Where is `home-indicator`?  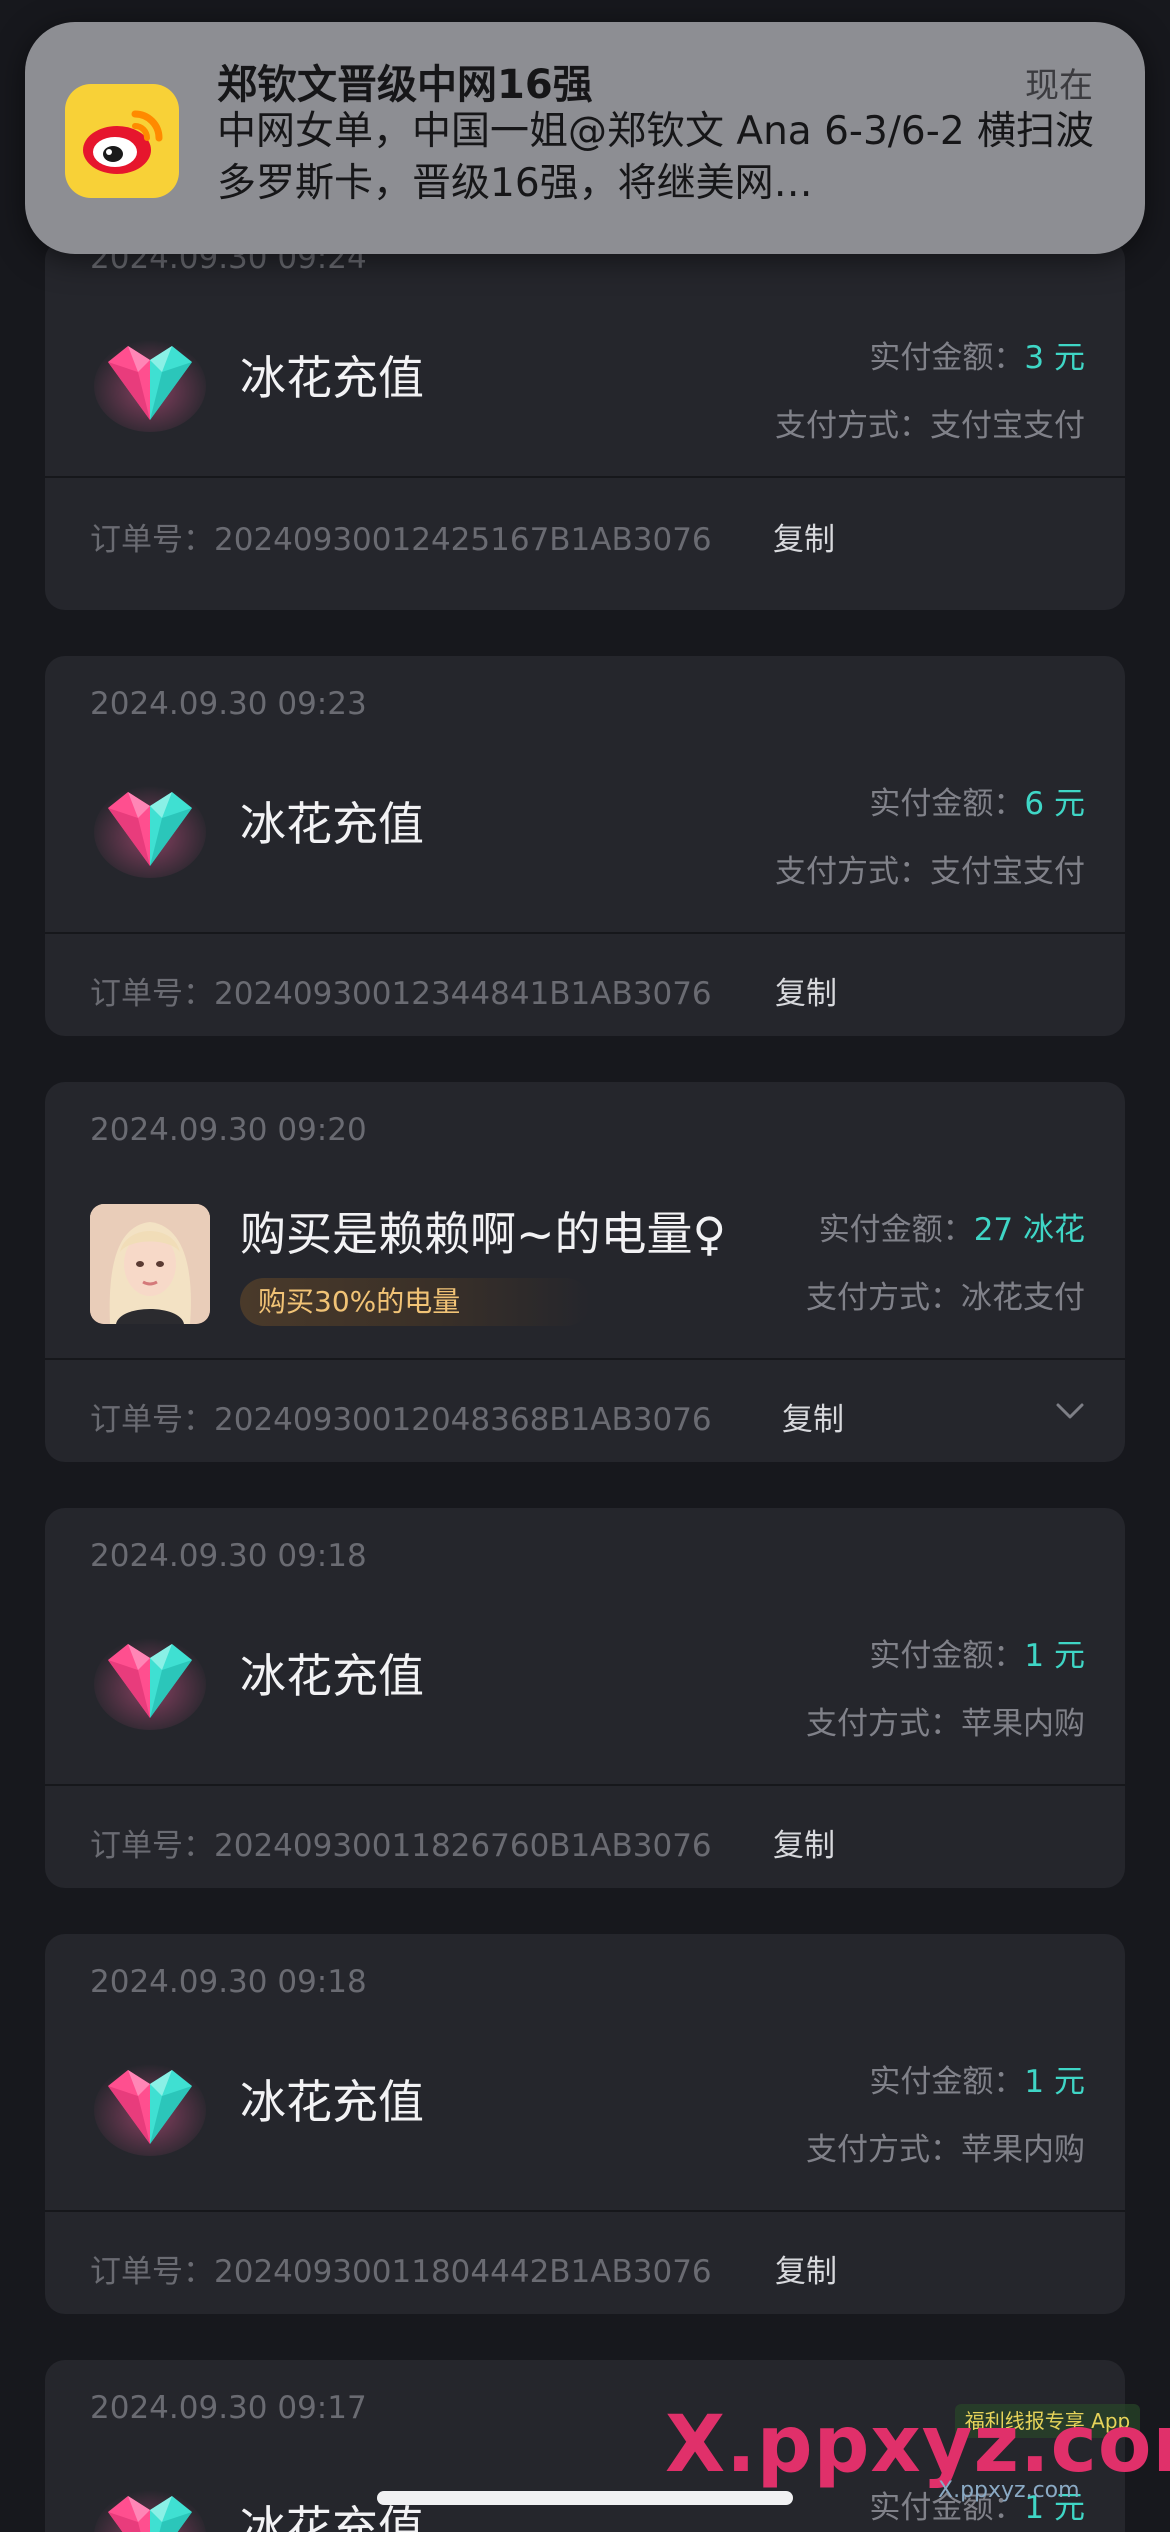 home-indicator is located at coordinates (585, 2498).